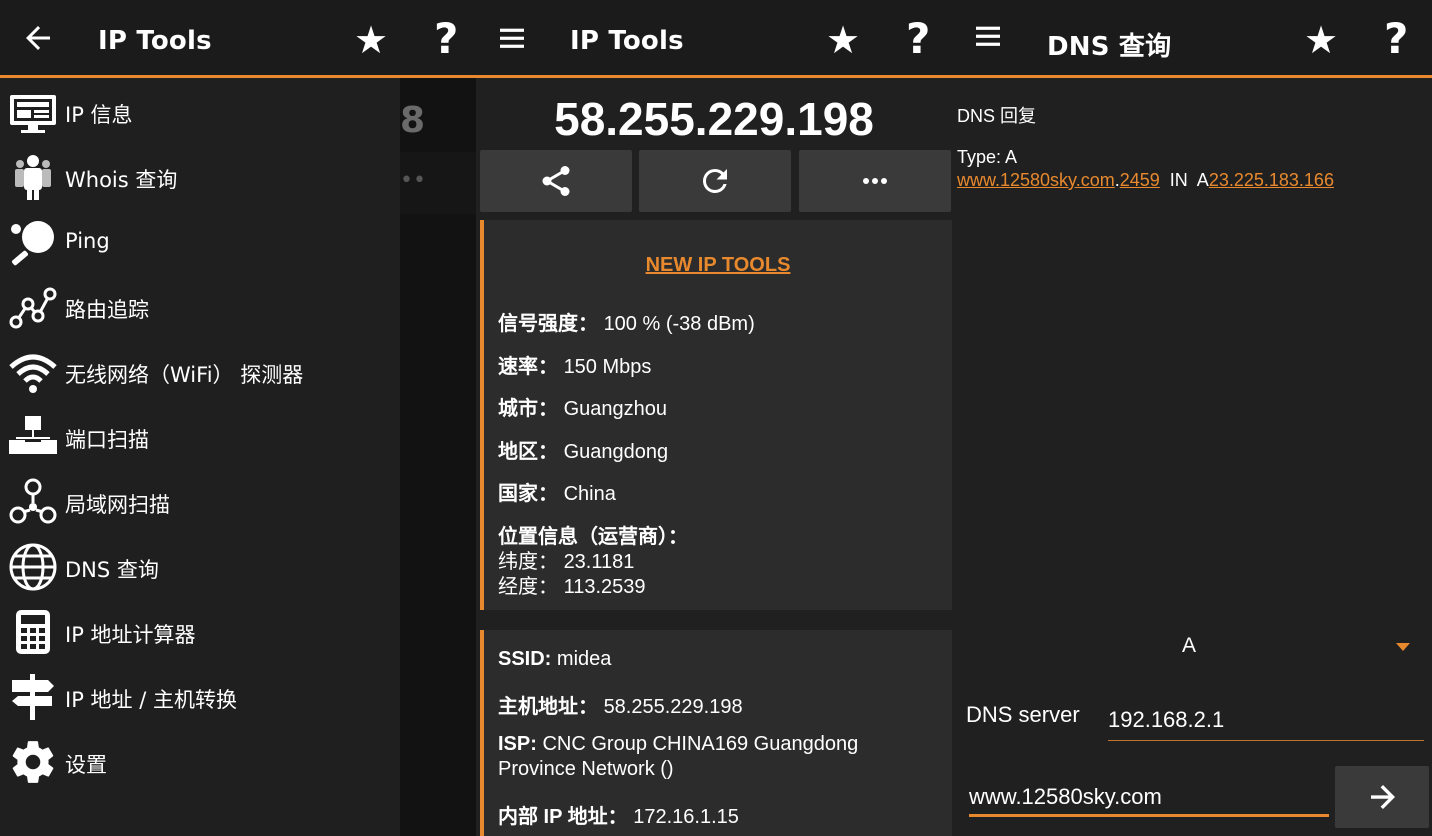 This screenshot has width=1432, height=836. Describe the element at coordinates (528, 367) in the screenshot. I see `speed-label: 速率：` at that location.